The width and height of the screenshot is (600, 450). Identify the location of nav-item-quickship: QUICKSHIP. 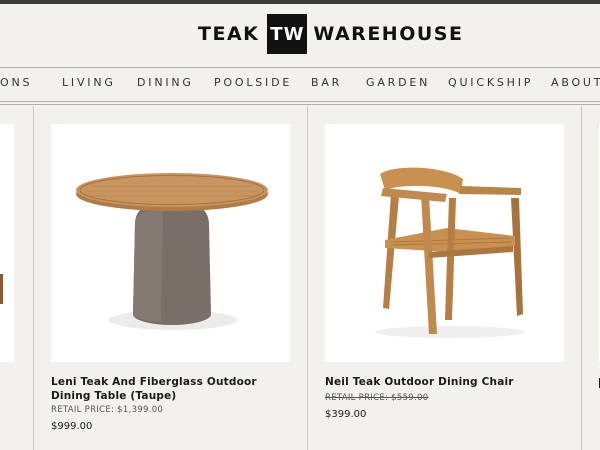
(490, 82).